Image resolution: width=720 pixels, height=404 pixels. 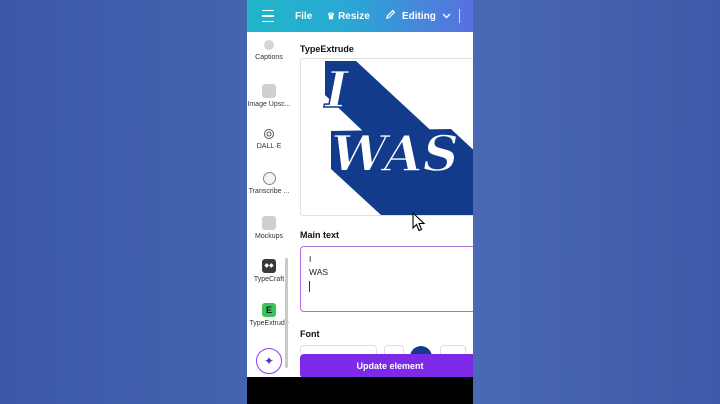 I want to click on sidebar-item-label: Captions, so click(x=269, y=57).